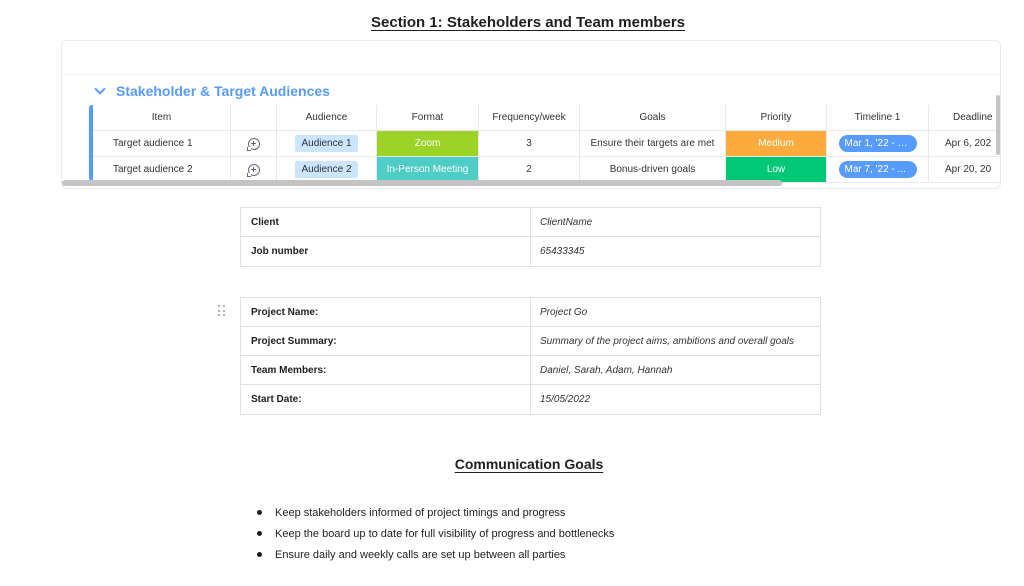 The image size is (1024, 586). I want to click on table-row: Client ClientName, so click(530, 222).